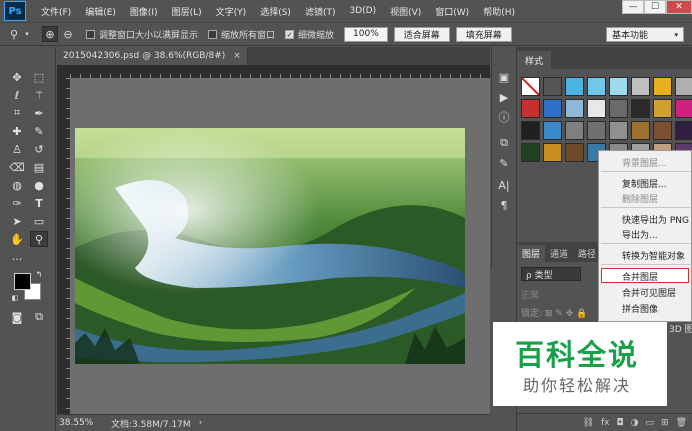 Image resolution: width=692 pixels, height=431 pixels. What do you see at coordinates (39, 113) in the screenshot?
I see `eyedropper-icon: ✒` at bounding box center [39, 113].